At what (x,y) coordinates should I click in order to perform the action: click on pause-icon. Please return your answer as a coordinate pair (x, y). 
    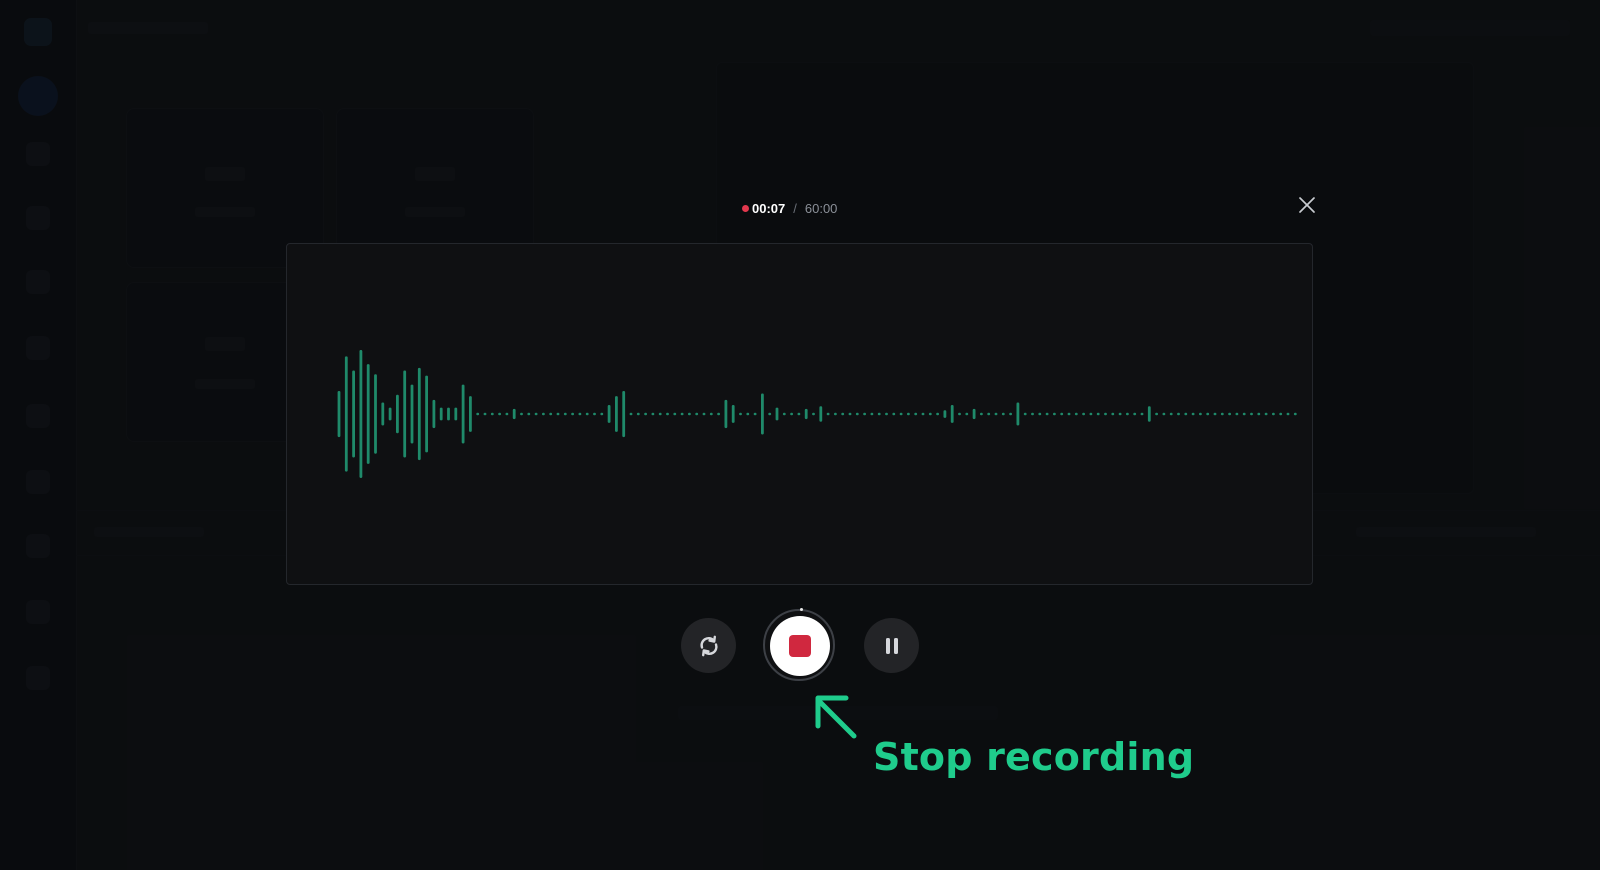
    Looking at the image, I should click on (891, 645).